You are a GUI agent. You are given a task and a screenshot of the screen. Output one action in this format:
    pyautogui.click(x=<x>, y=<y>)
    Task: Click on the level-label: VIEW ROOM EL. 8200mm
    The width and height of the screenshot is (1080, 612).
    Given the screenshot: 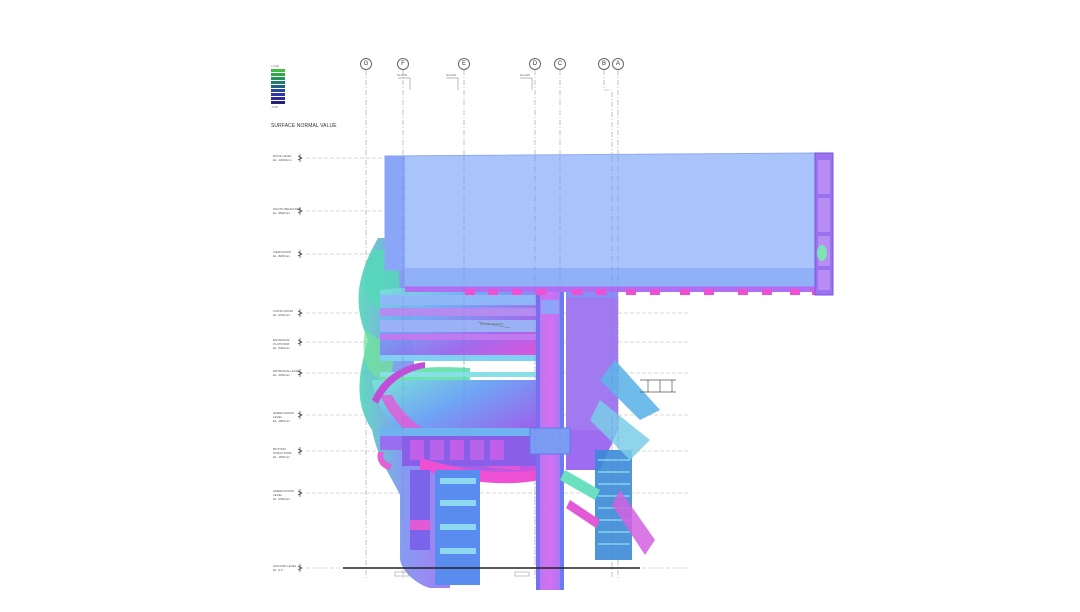 What is the action you would take?
    pyautogui.click(x=282, y=254)
    